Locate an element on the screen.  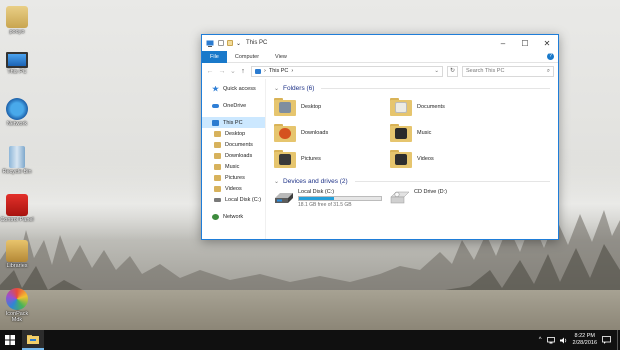
desktop-folder-icon is located at coordinates (285, 107).